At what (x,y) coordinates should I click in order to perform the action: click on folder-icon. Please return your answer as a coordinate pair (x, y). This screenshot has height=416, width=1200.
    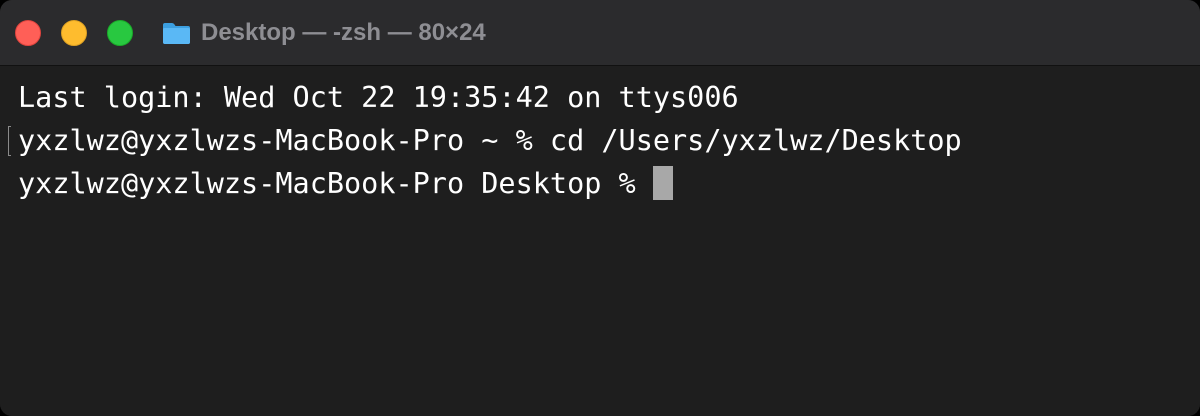
    Looking at the image, I should click on (176, 33).